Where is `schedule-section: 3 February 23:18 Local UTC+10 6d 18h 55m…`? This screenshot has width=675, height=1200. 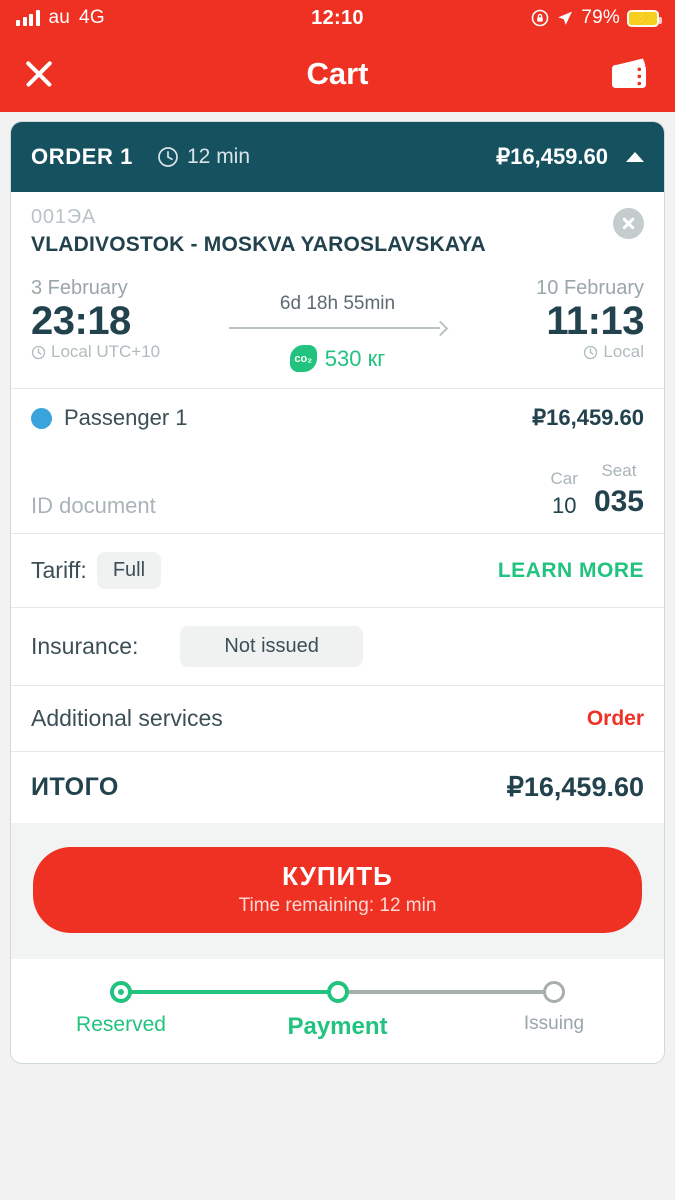
schedule-section: 3 February 23:18 Local UTC+10 6d 18h 55m… is located at coordinates (337, 327).